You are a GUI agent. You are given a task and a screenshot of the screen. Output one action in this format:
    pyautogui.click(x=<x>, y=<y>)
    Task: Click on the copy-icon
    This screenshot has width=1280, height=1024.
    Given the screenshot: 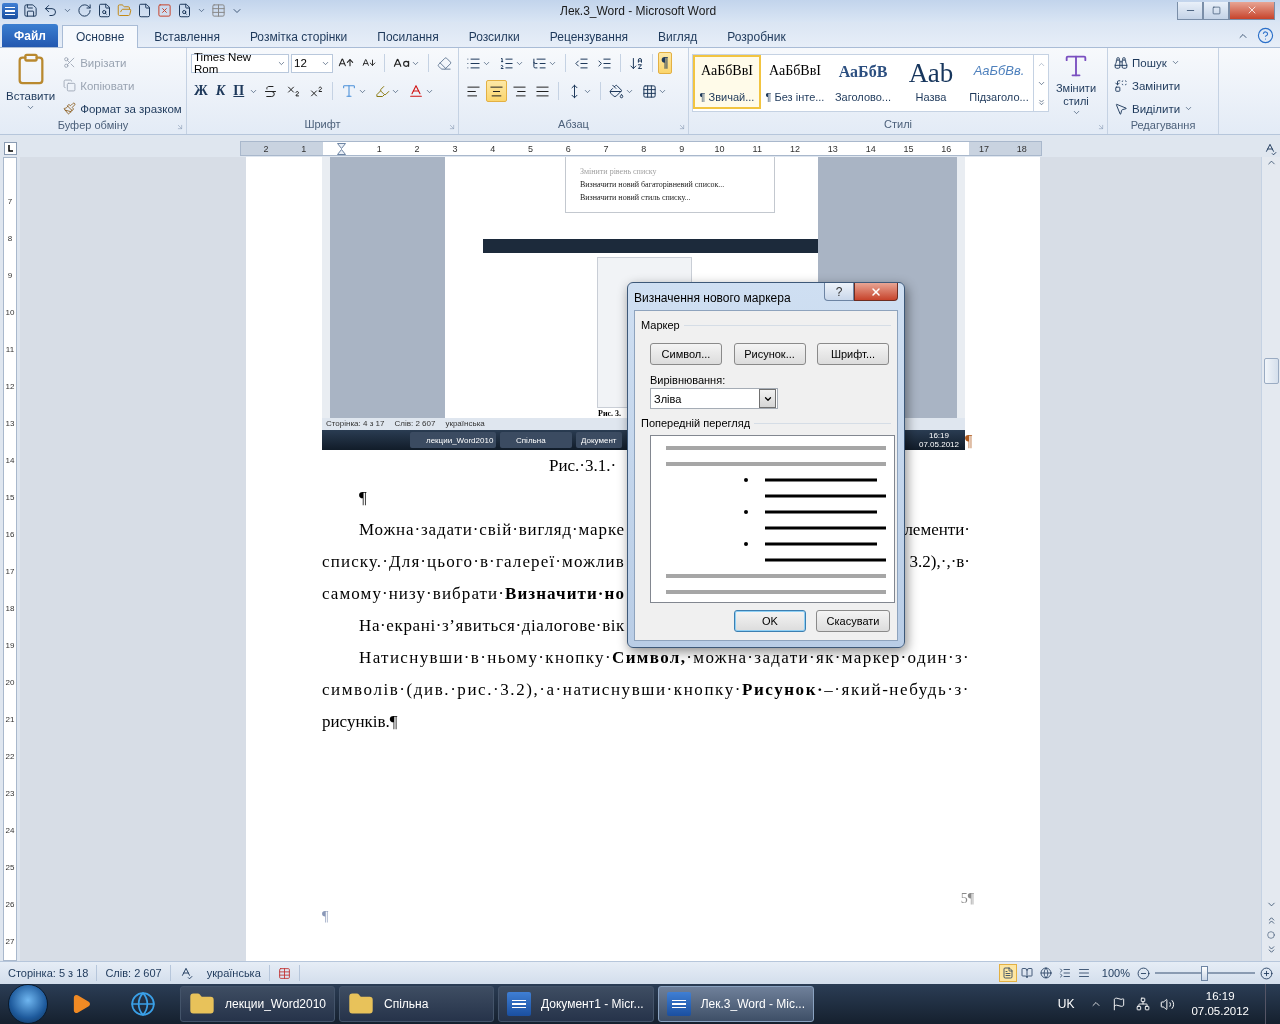 What is the action you would take?
    pyautogui.click(x=70, y=86)
    